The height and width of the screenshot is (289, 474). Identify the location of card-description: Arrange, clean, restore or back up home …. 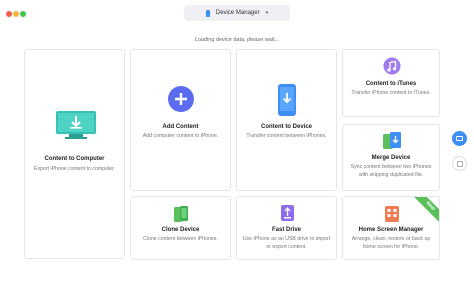
(391, 243).